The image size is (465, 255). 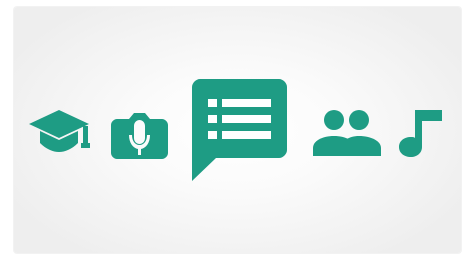 What do you see at coordinates (347, 133) in the screenshot?
I see `people-group-icon` at bounding box center [347, 133].